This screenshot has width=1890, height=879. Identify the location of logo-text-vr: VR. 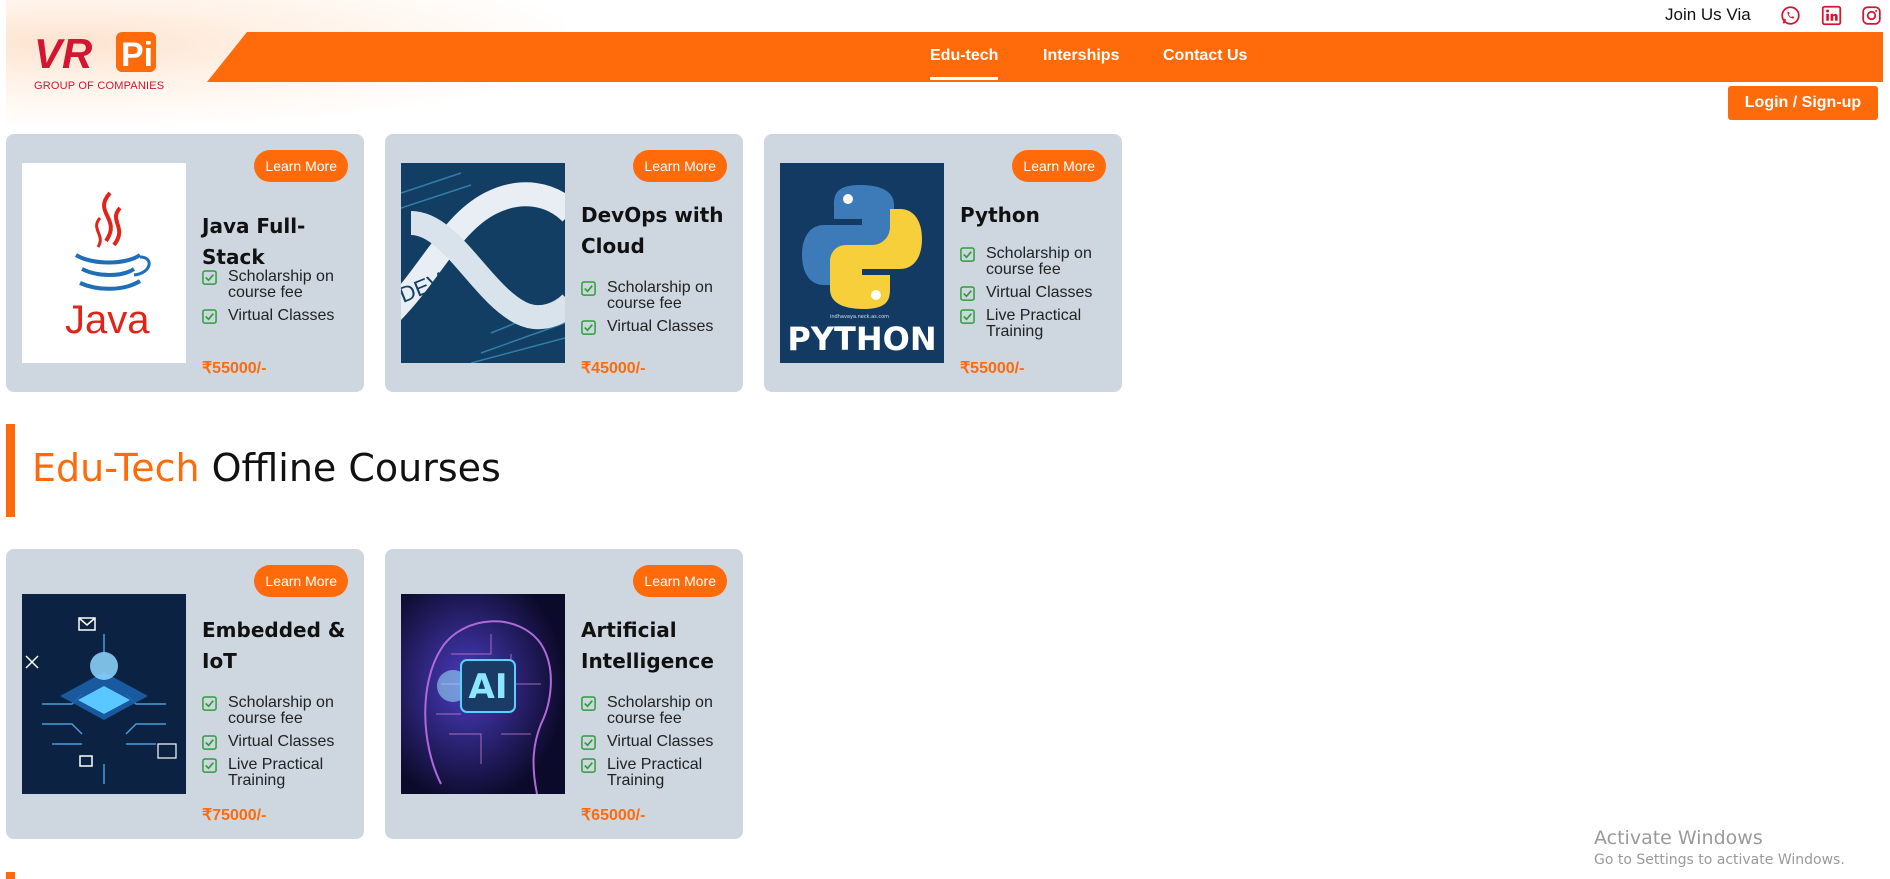
(63, 53).